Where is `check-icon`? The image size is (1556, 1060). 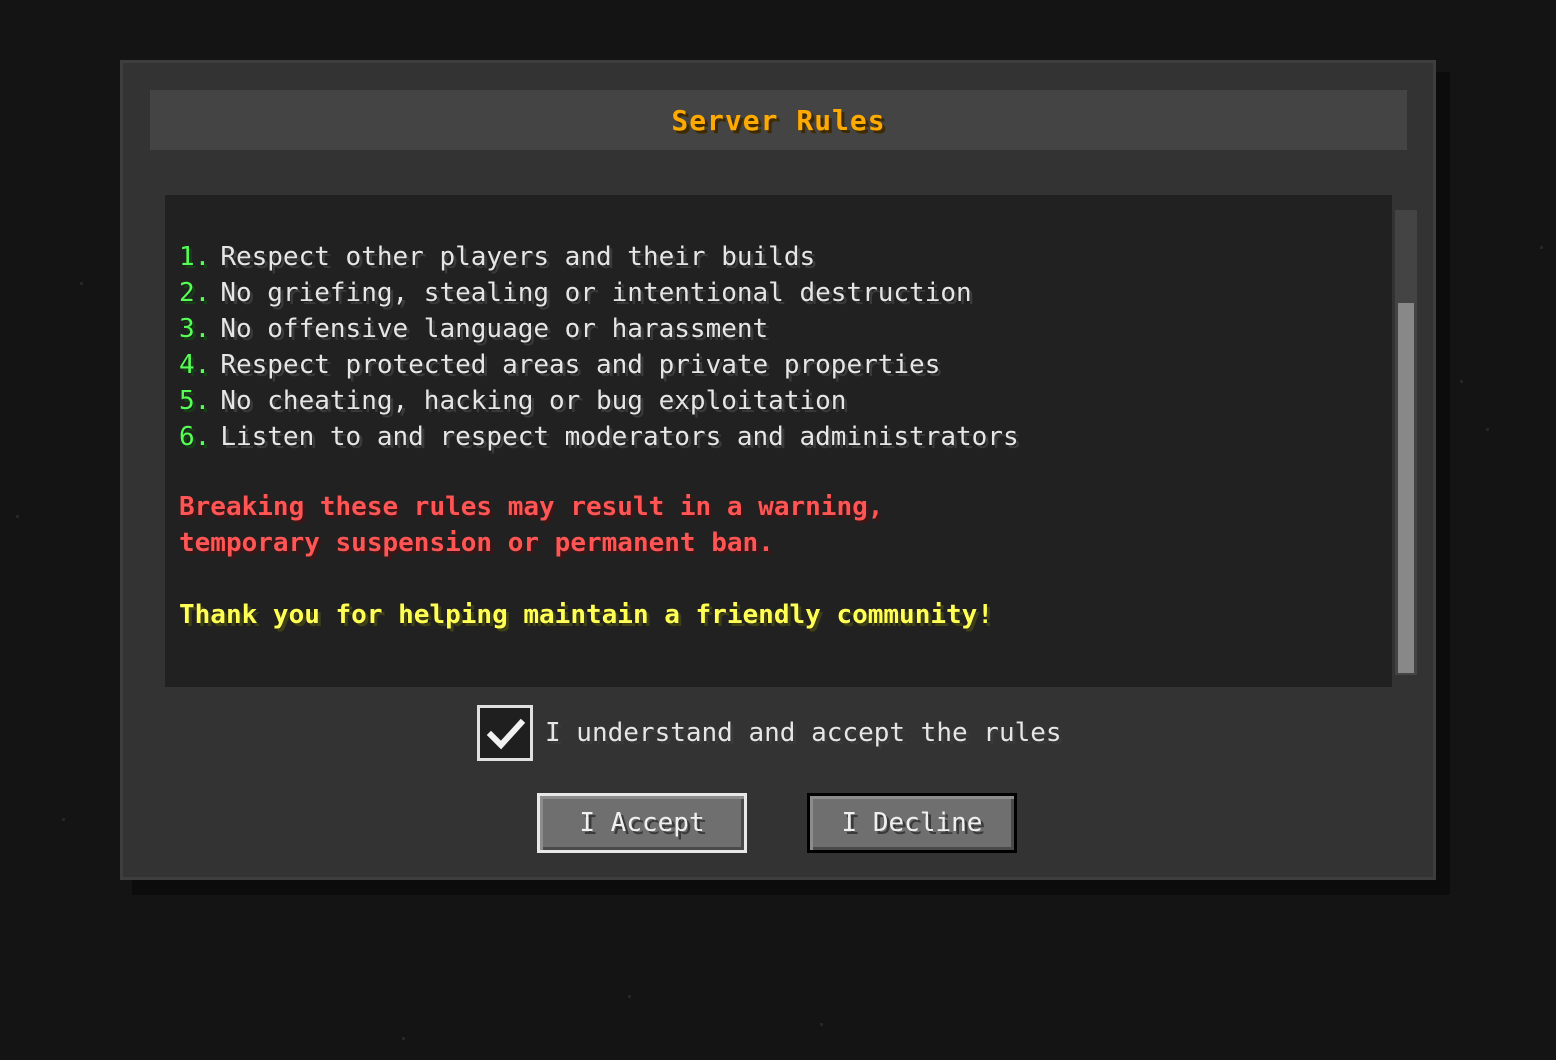 check-icon is located at coordinates (505, 733).